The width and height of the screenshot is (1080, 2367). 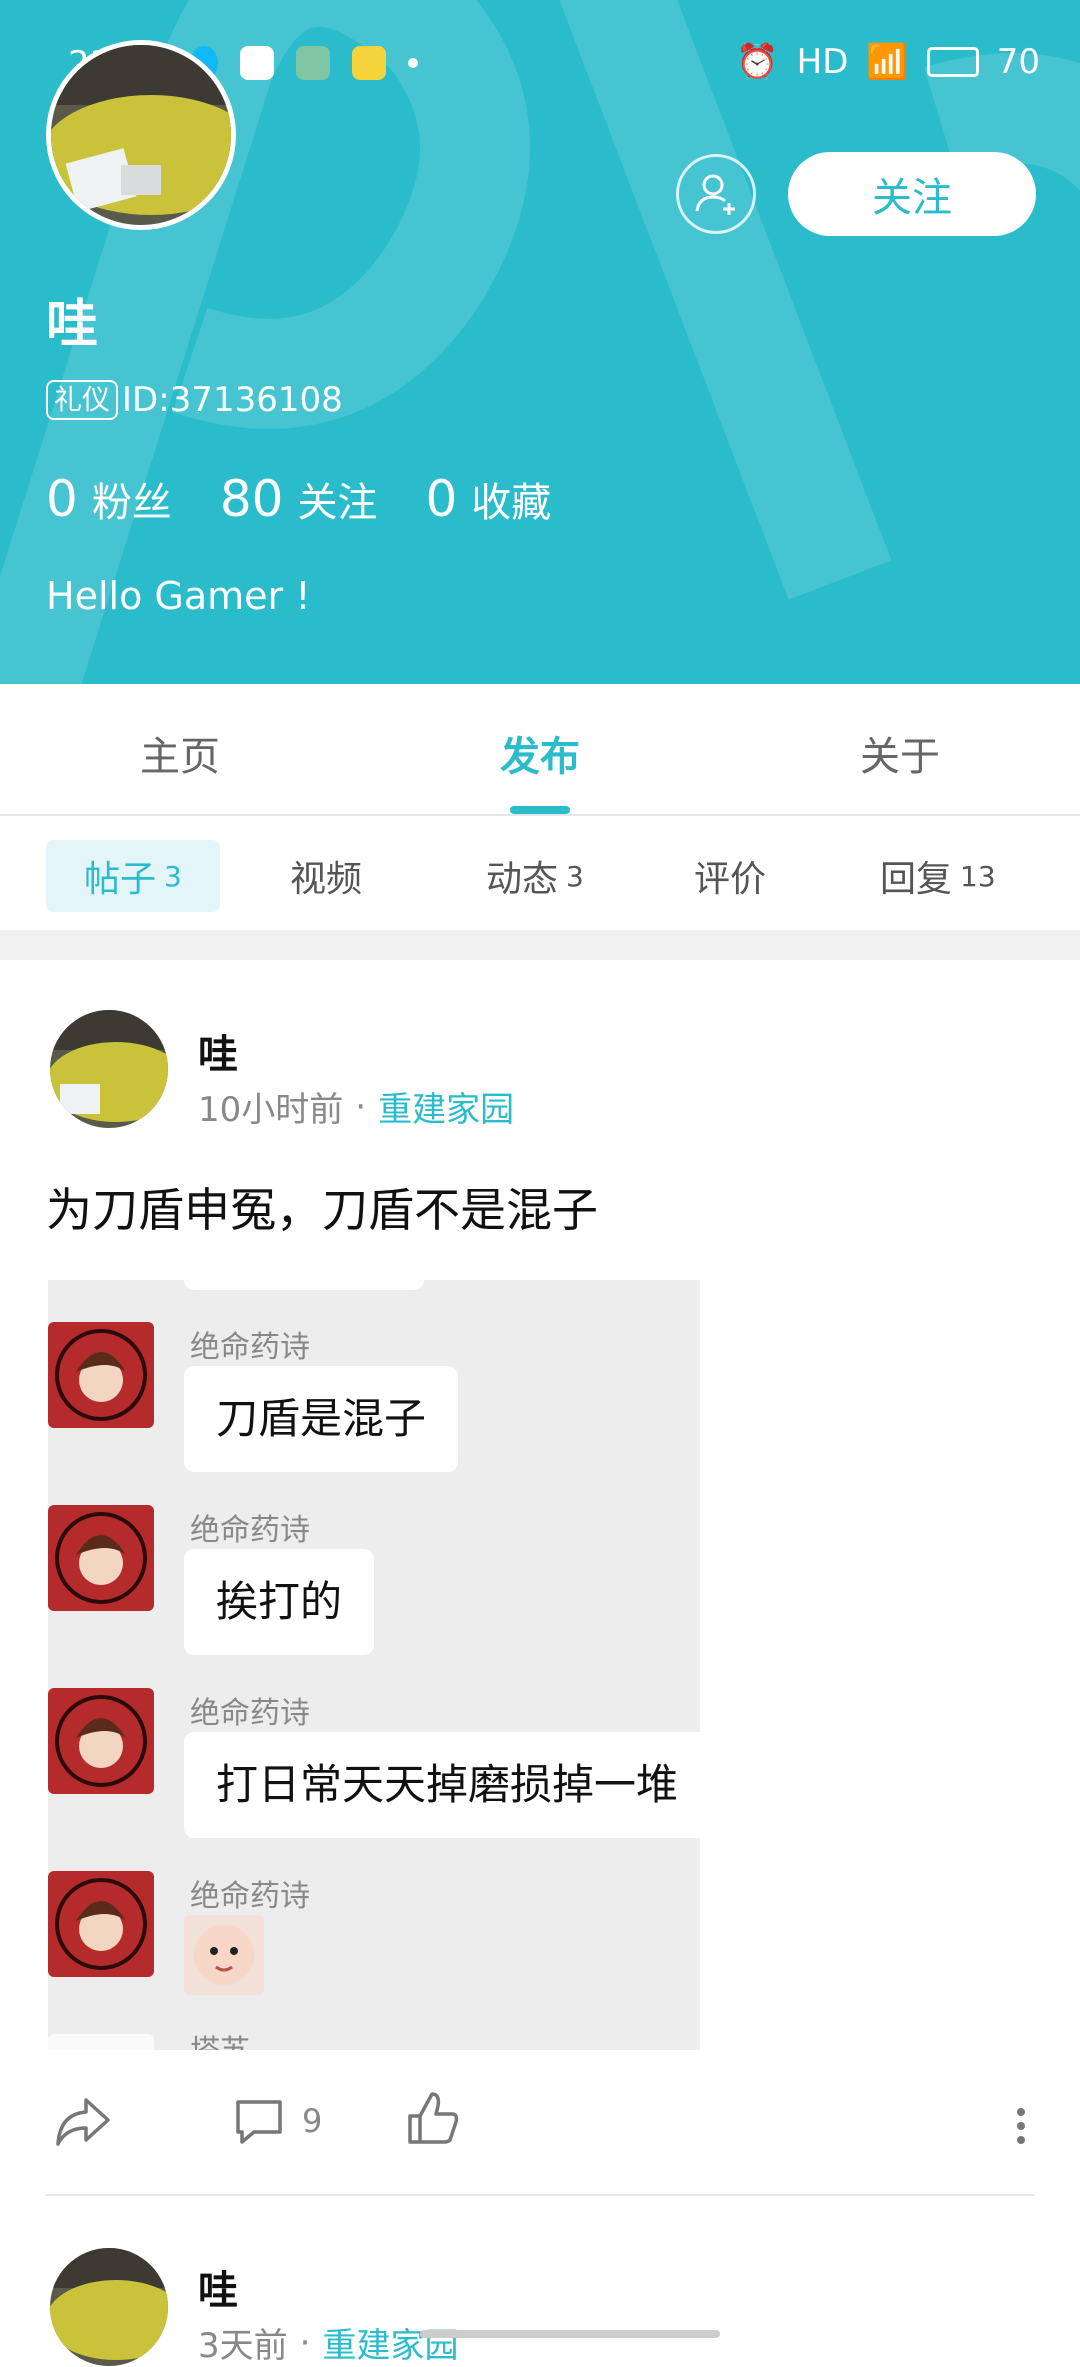 I want to click on next-sender-name: 塔苏, so click(x=220, y=2038).